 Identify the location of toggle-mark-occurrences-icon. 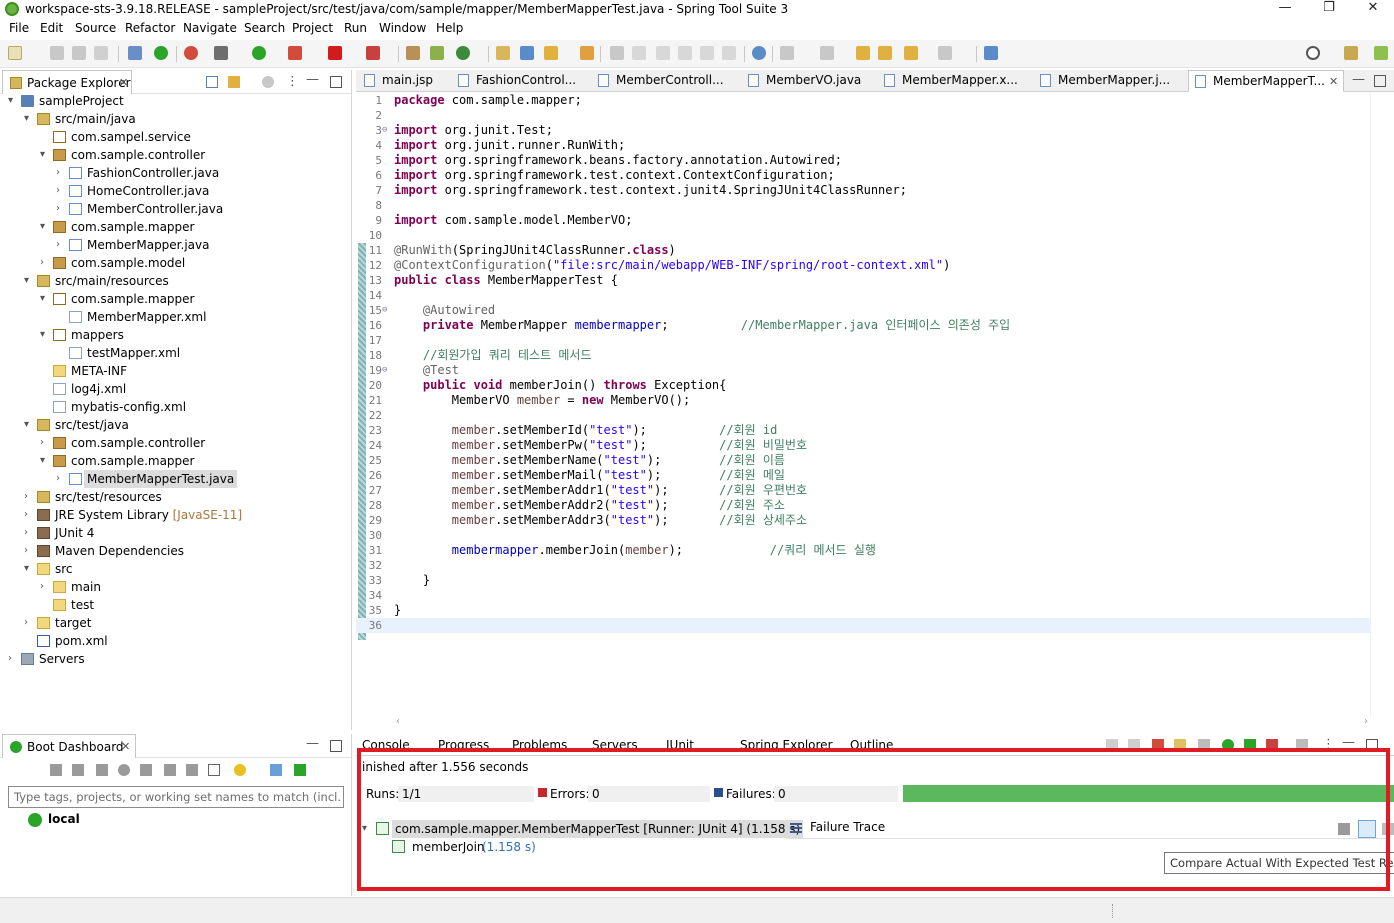
(617, 53).